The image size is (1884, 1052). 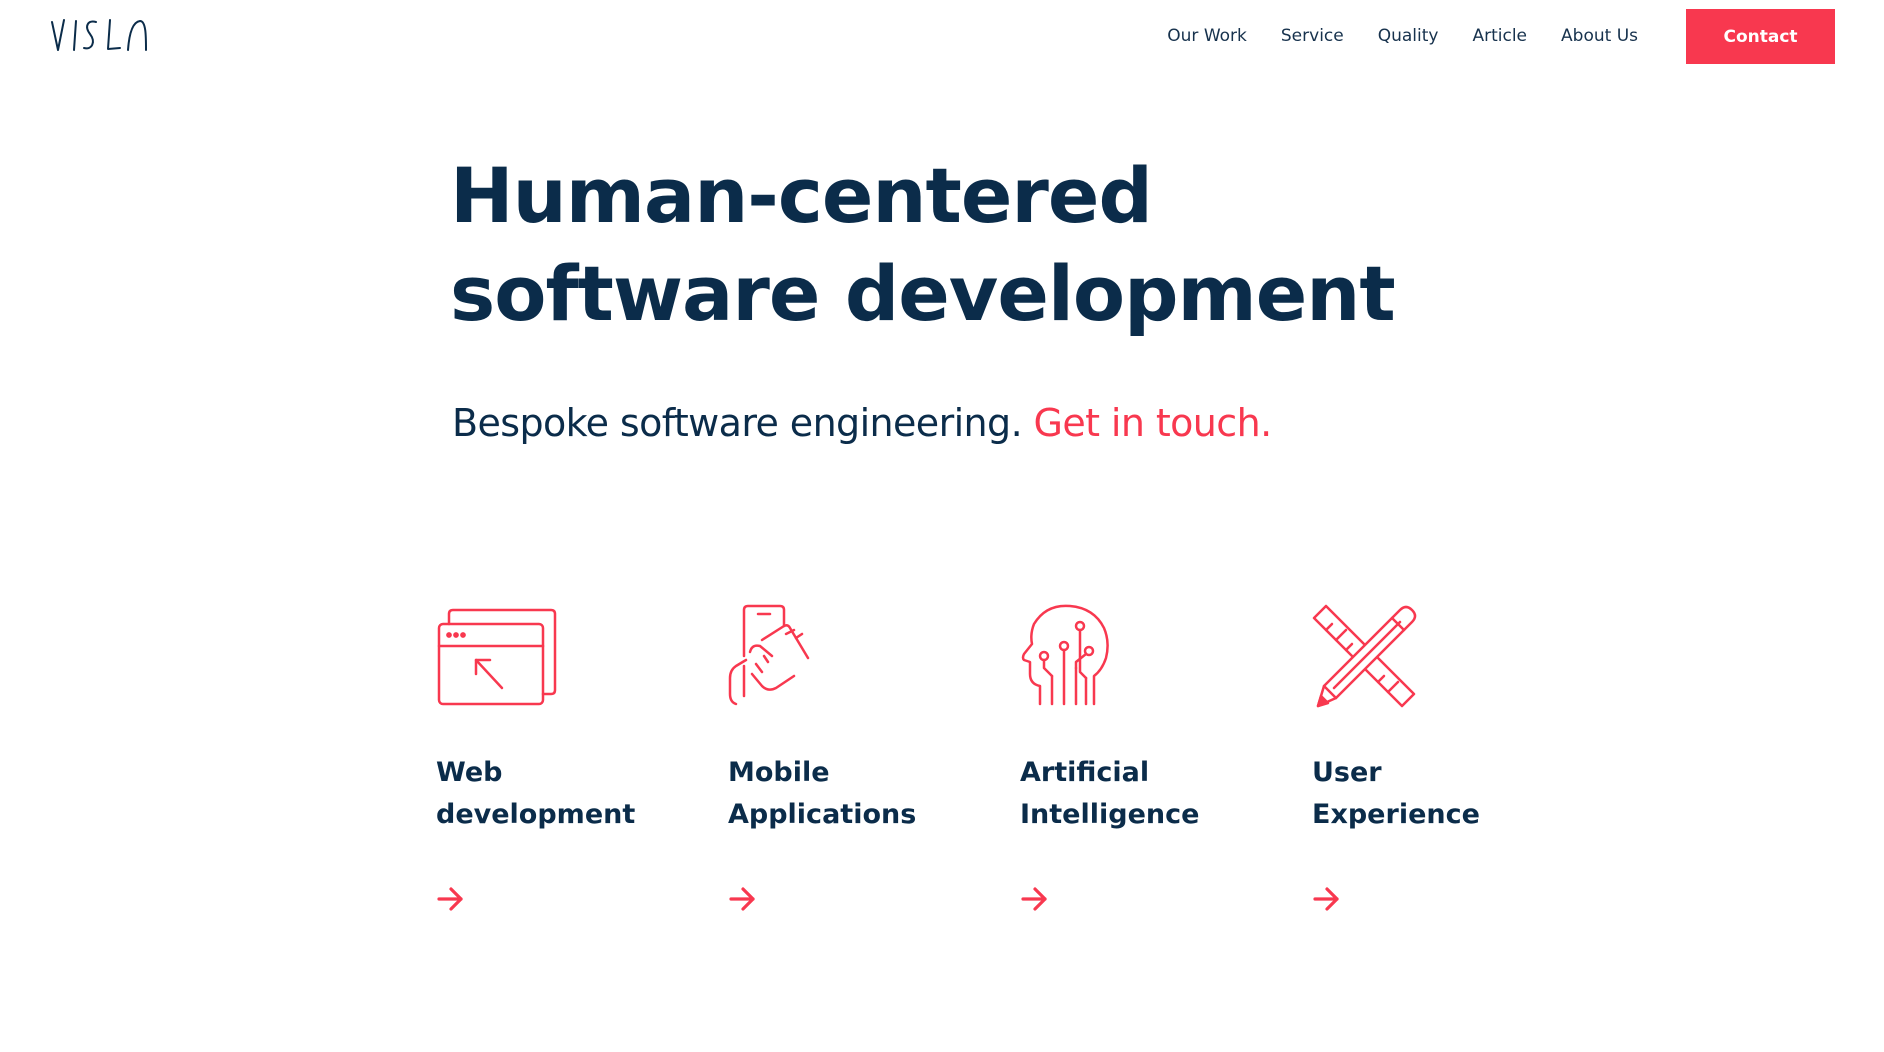 I want to click on nav-our-work: Our Work, so click(x=1207, y=36).